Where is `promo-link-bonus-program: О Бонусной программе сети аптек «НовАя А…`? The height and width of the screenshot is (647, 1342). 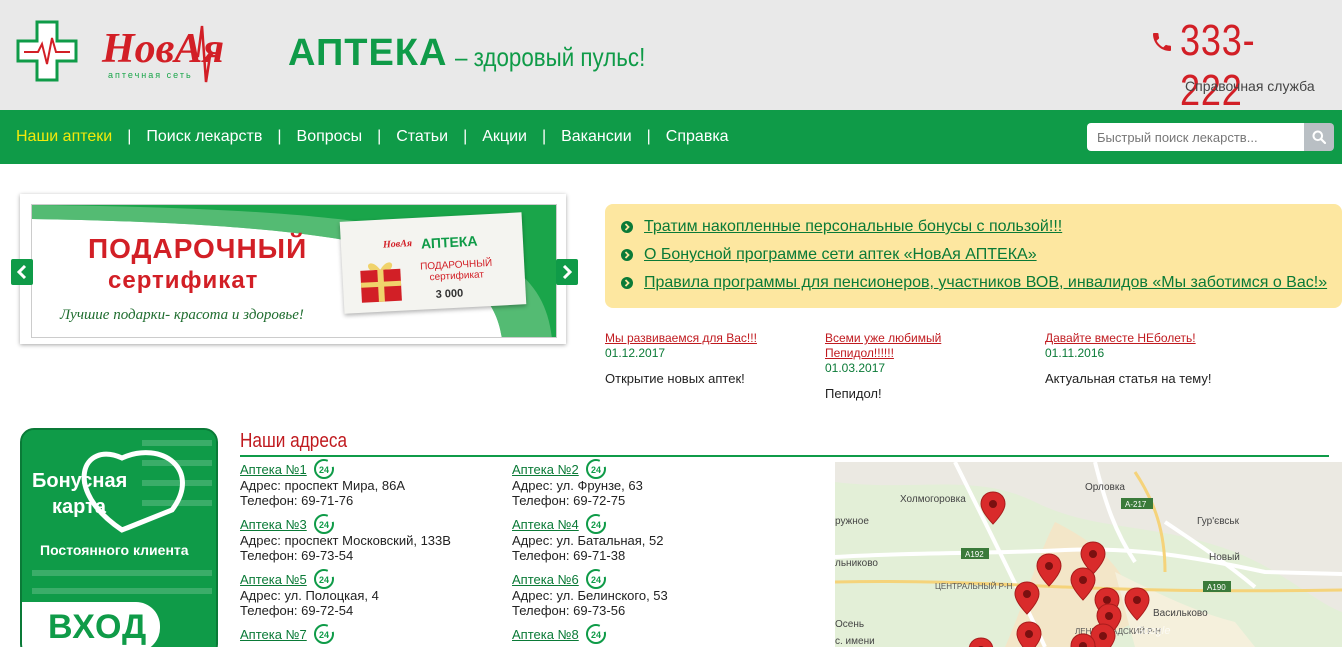
promo-link-bonus-program: О Бонусной программе сети аптек «НовАя А… is located at coordinates (840, 255).